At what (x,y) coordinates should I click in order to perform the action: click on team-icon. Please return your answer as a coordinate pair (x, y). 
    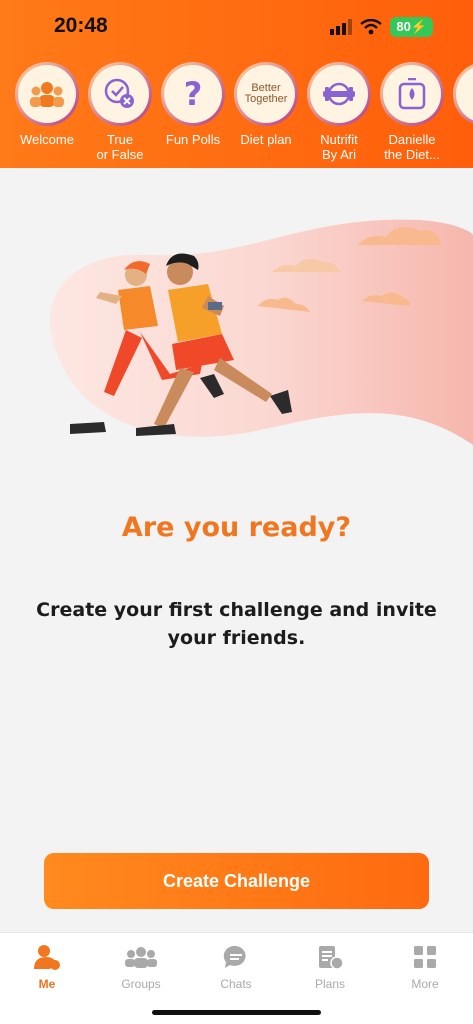
    Looking at the image, I should click on (47, 94).